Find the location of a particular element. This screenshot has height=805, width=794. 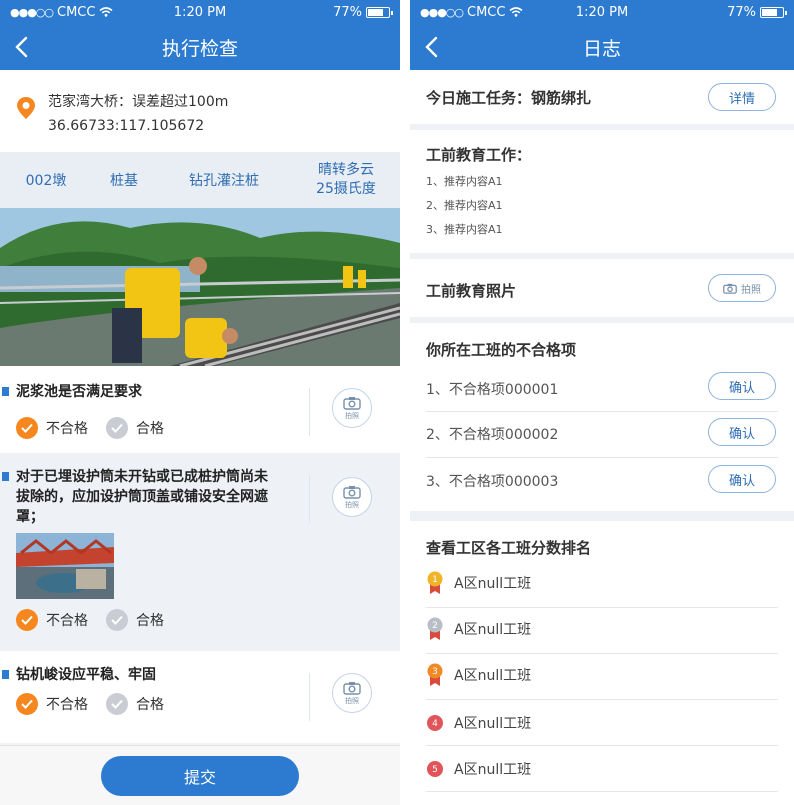

location-section: 范家湾大桥：误差超过100m 36.66733:117.105672 is located at coordinates (200, 111).